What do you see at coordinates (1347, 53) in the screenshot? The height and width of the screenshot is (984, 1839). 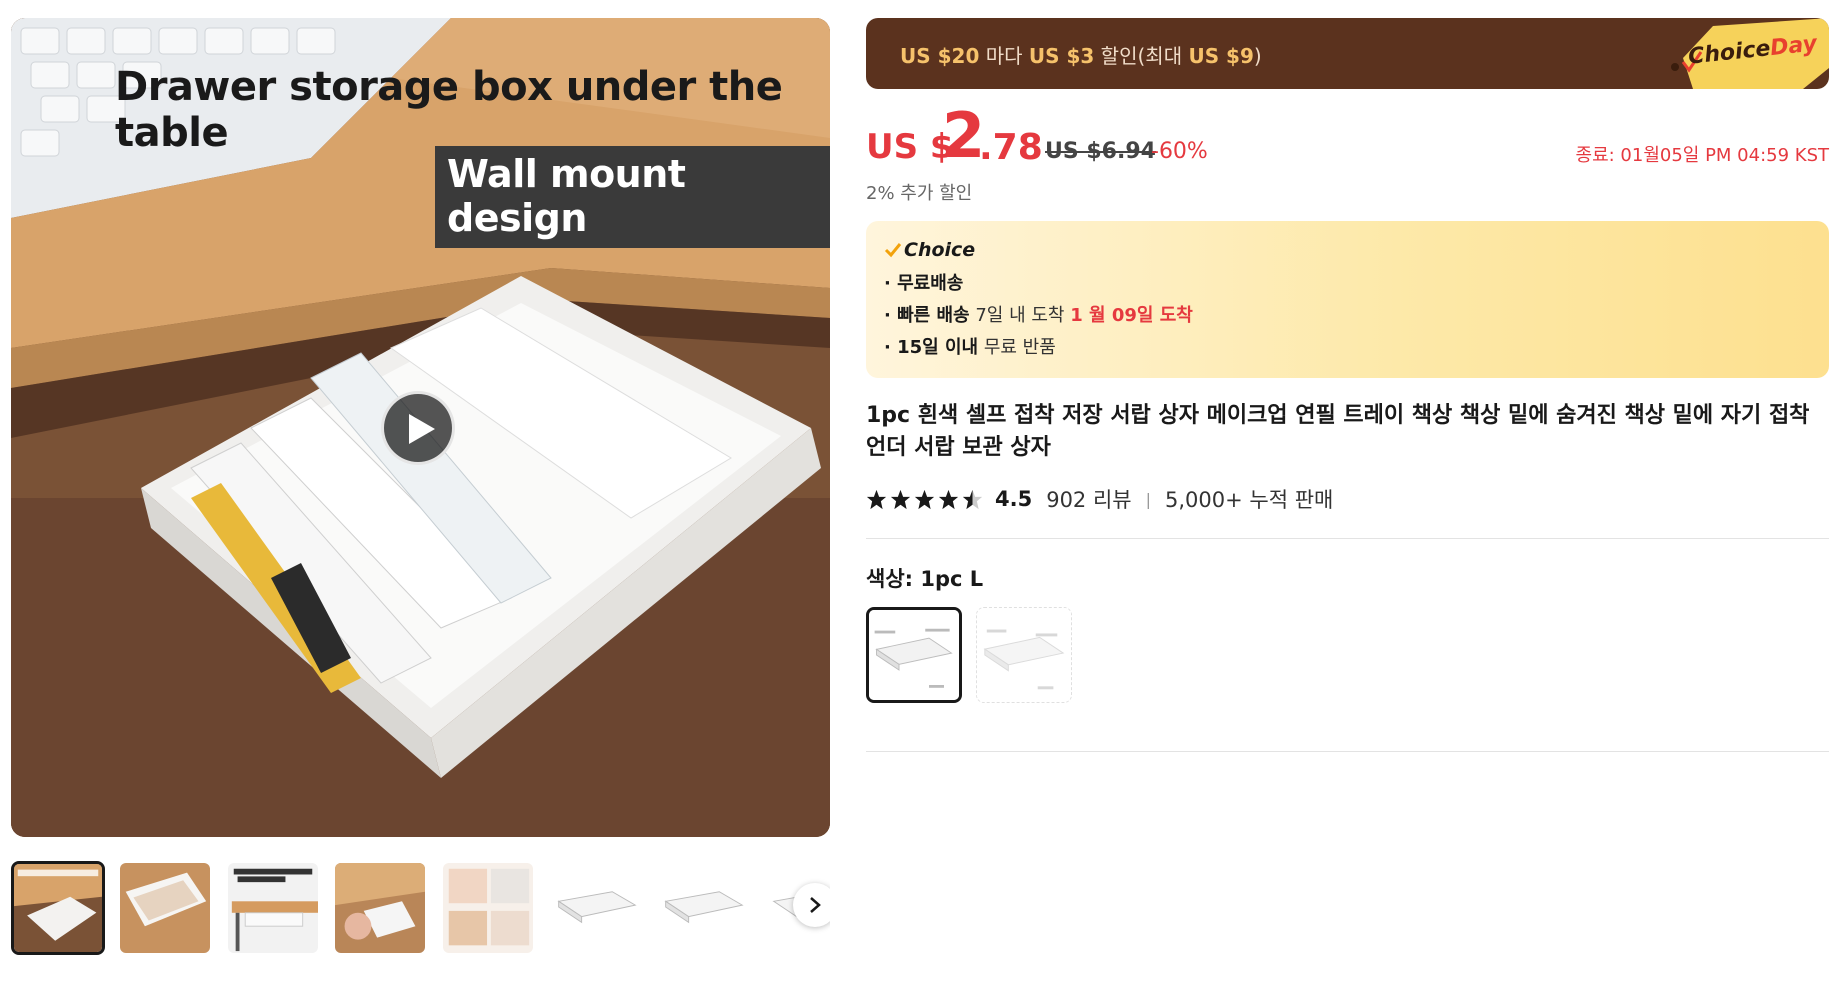 I see `promo-banner: US $20 마다 US $3 할인(최대 US $9) ChoiceDay` at bounding box center [1347, 53].